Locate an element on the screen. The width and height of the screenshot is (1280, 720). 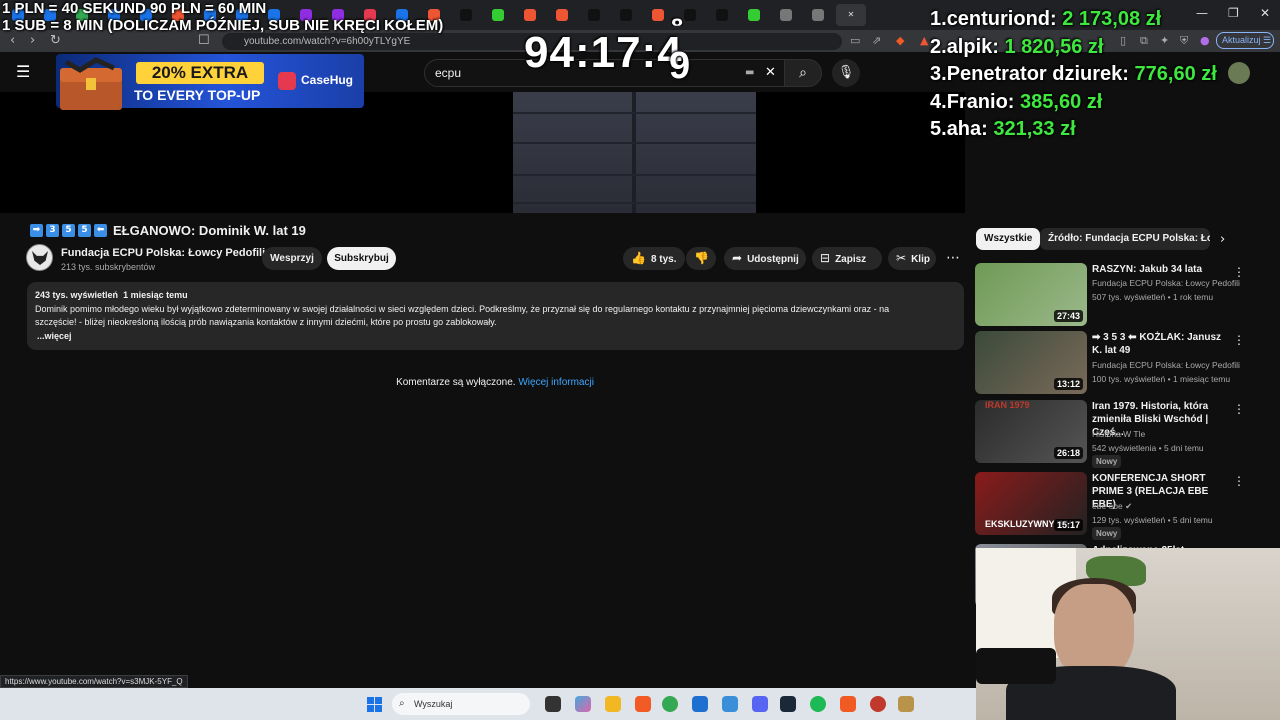
streamer-webcam is located at coordinates (1128, 634).